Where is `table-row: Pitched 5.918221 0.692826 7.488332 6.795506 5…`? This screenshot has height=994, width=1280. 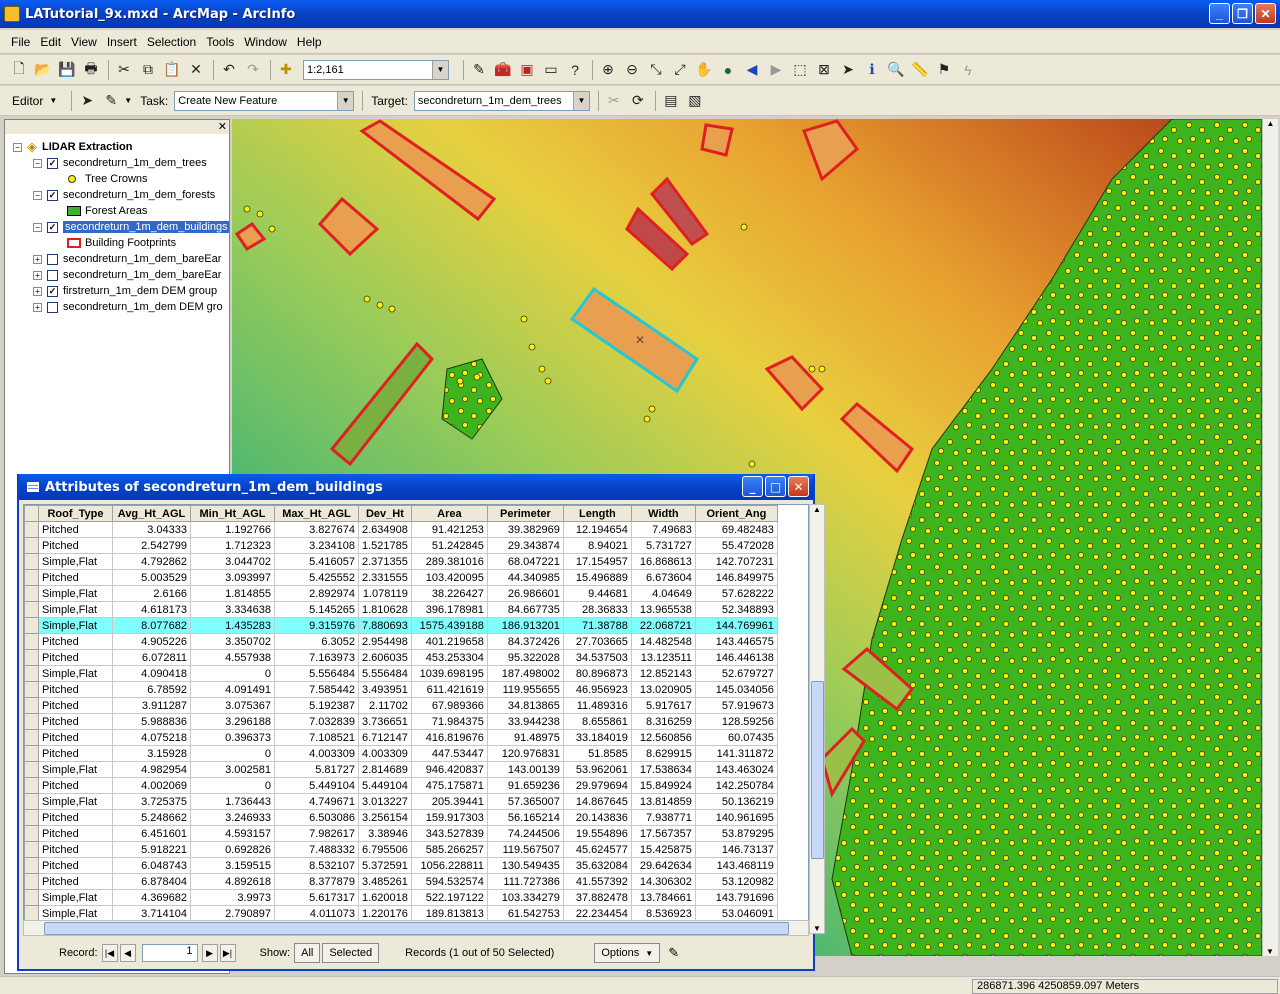 table-row: Pitched 5.918221 0.692826 7.488332 6.795506 5… is located at coordinates (401, 849).